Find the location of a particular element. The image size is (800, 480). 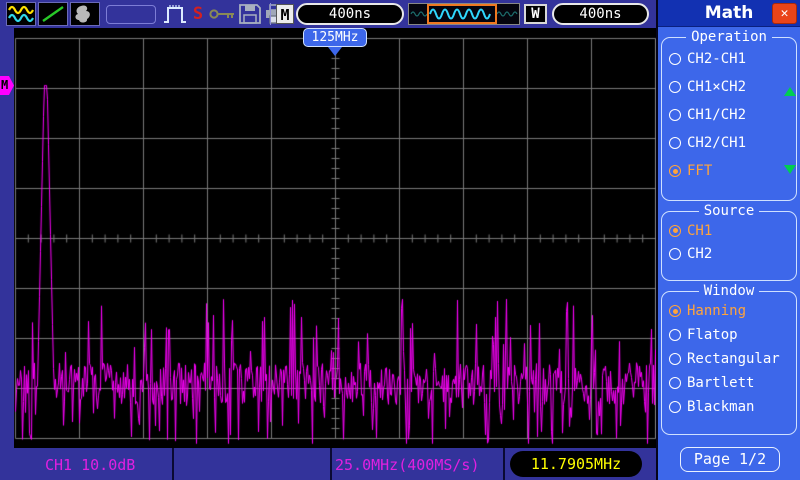

option-ch1-div-ch2: CH1/CH2 is located at coordinates (729, 115).